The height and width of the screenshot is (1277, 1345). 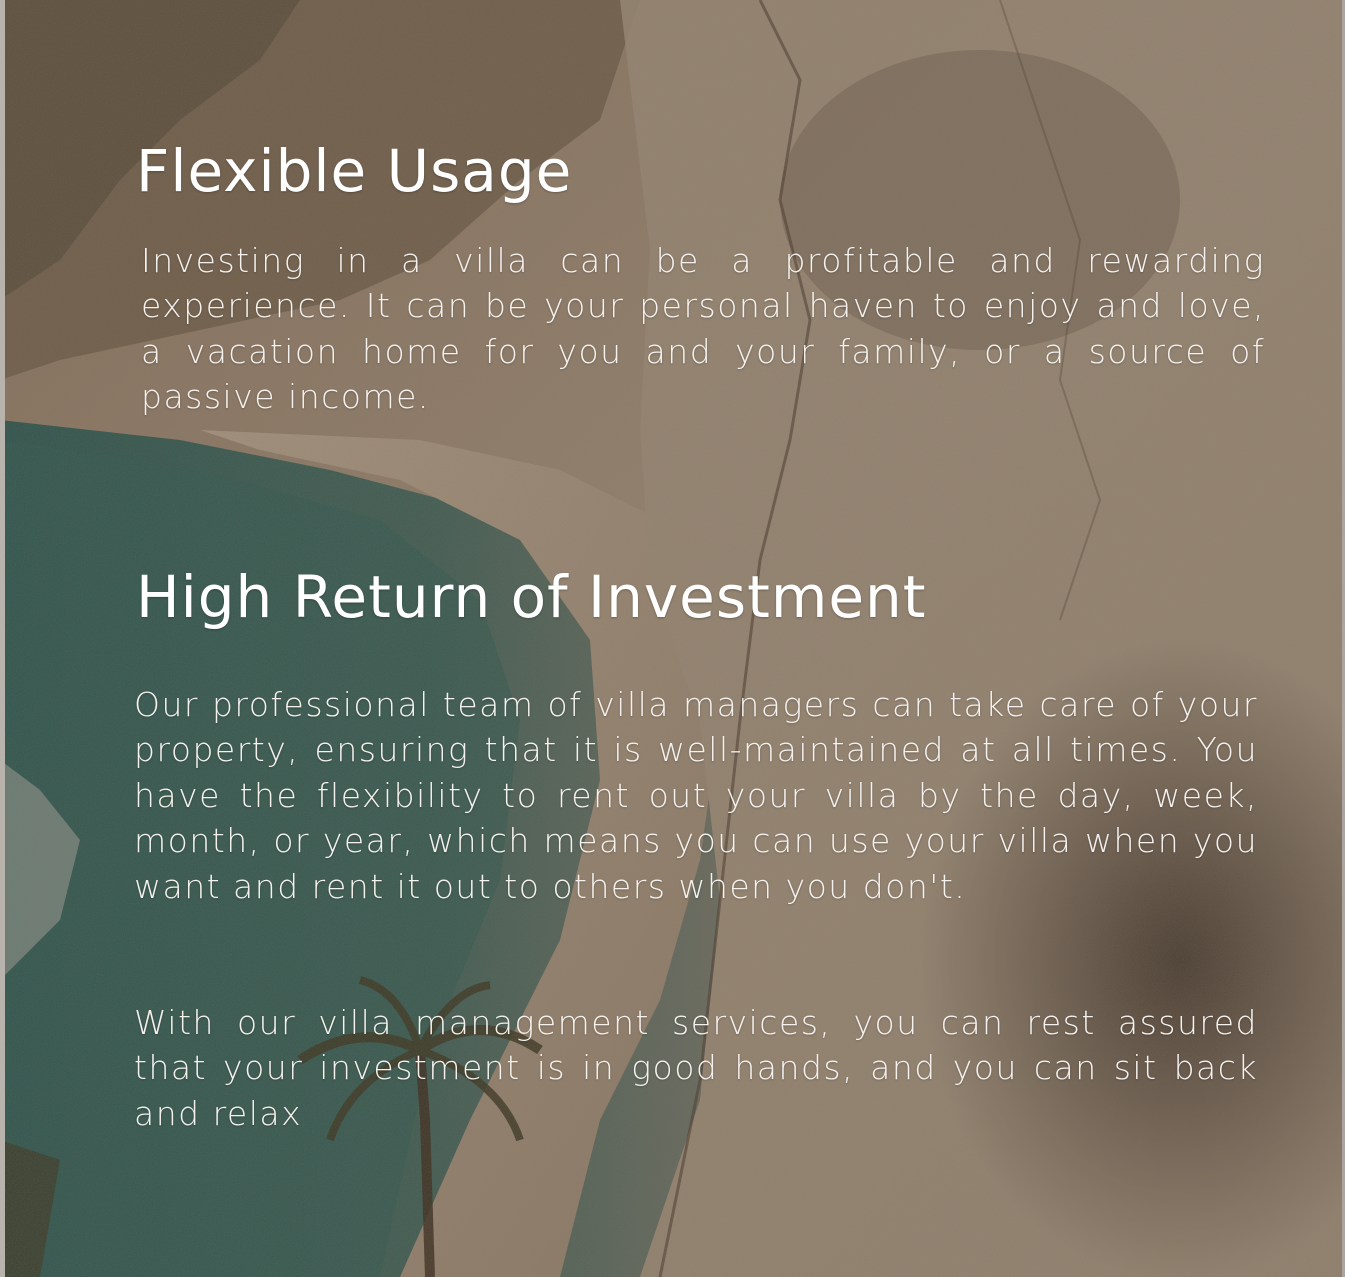 What do you see at coordinates (354, 171) in the screenshot?
I see `flexible-usage-heading: Flexible Usage` at bounding box center [354, 171].